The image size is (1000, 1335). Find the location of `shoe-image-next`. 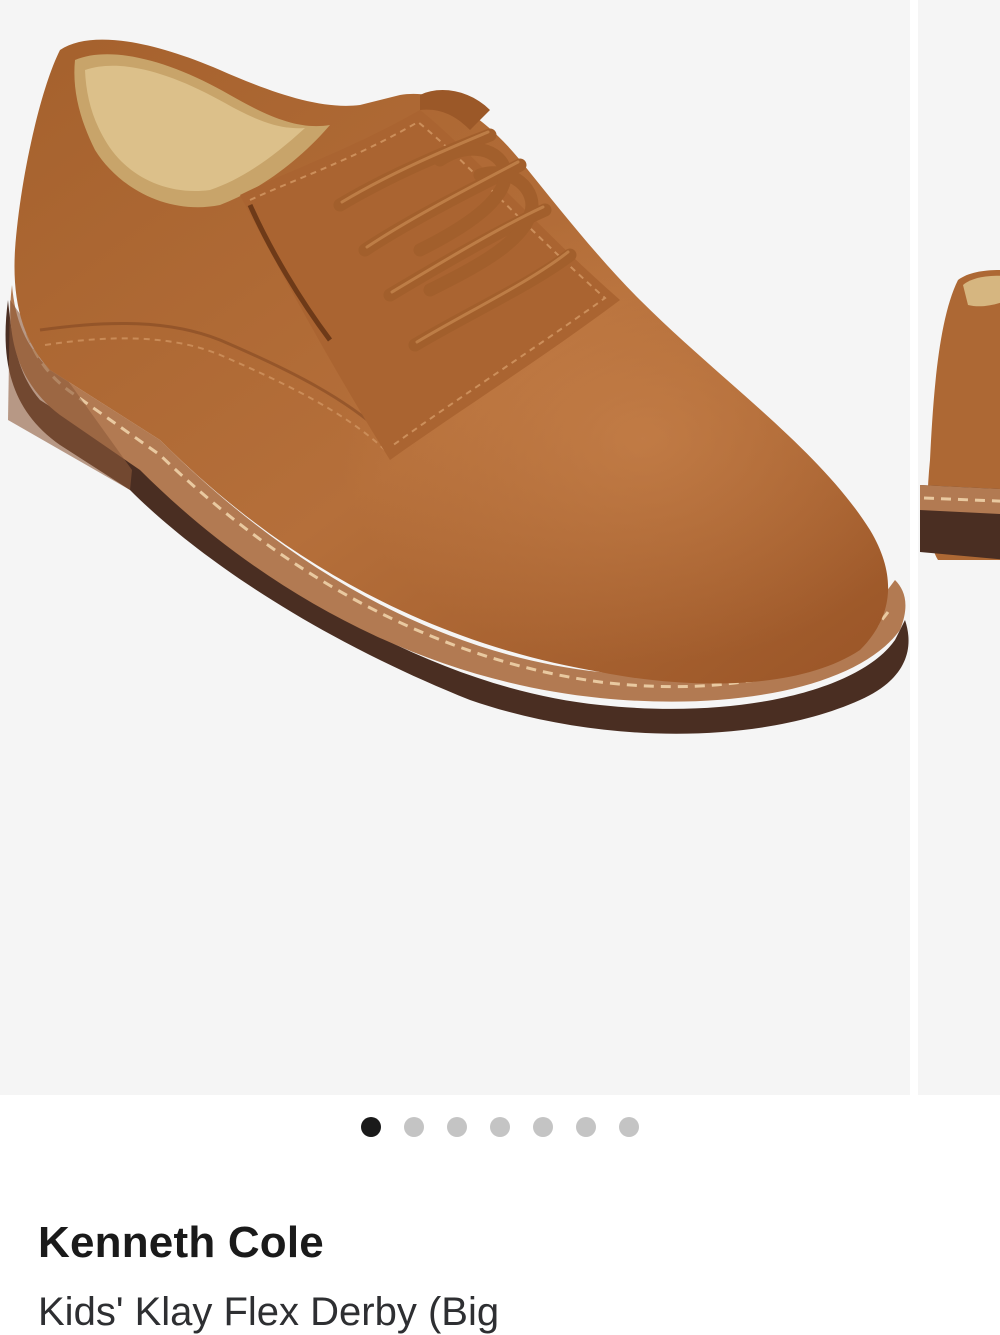

shoe-image-next is located at coordinates (960, 415).